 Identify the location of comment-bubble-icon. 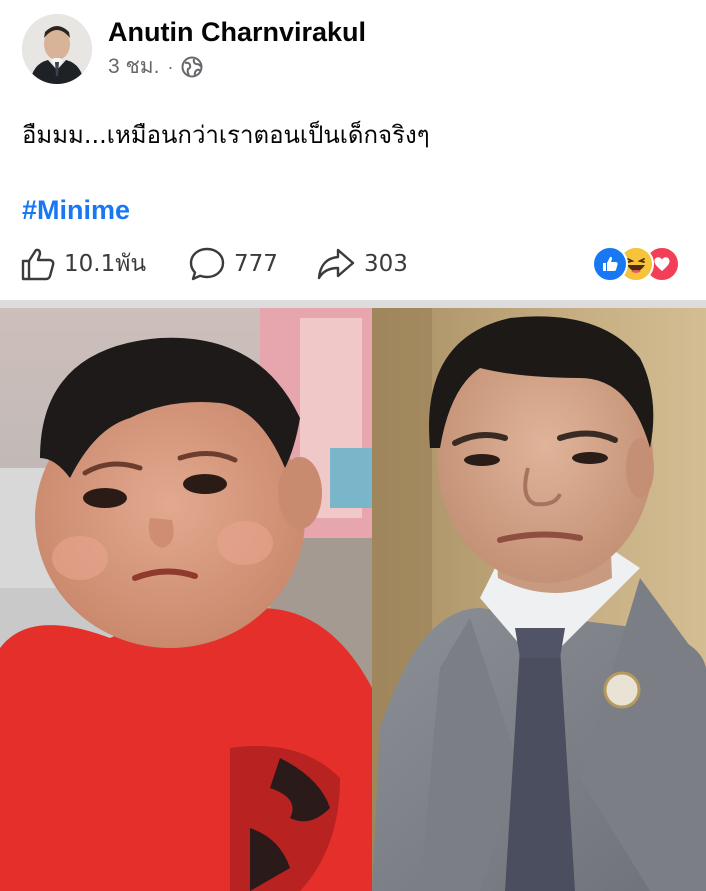
(207, 264).